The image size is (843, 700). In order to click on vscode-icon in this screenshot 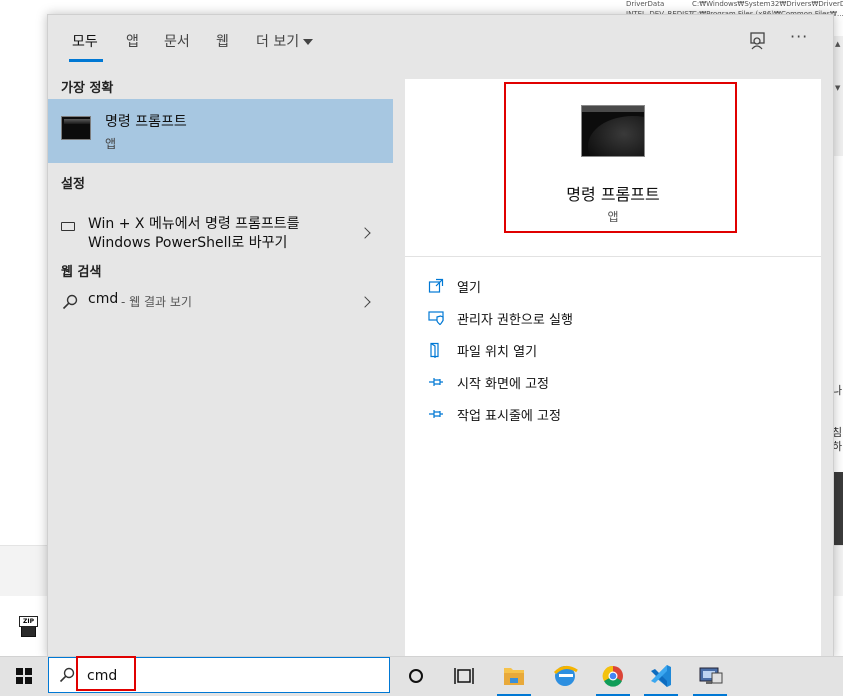, I will do `click(661, 676)`.